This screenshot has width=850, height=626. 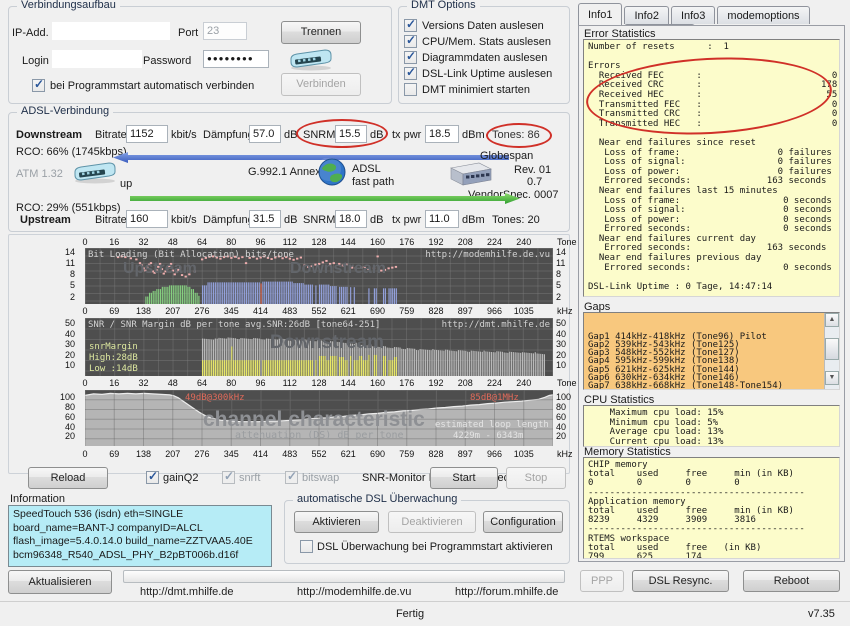 What do you see at coordinates (338, 268) in the screenshot?
I see `bit-loading-watermark-downstream: Downstream` at bounding box center [338, 268].